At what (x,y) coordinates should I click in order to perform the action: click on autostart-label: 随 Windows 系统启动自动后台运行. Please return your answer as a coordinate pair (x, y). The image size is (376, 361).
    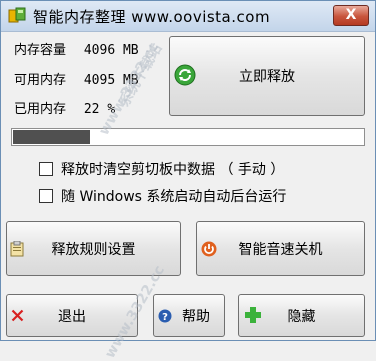
    Looking at the image, I should click on (174, 197).